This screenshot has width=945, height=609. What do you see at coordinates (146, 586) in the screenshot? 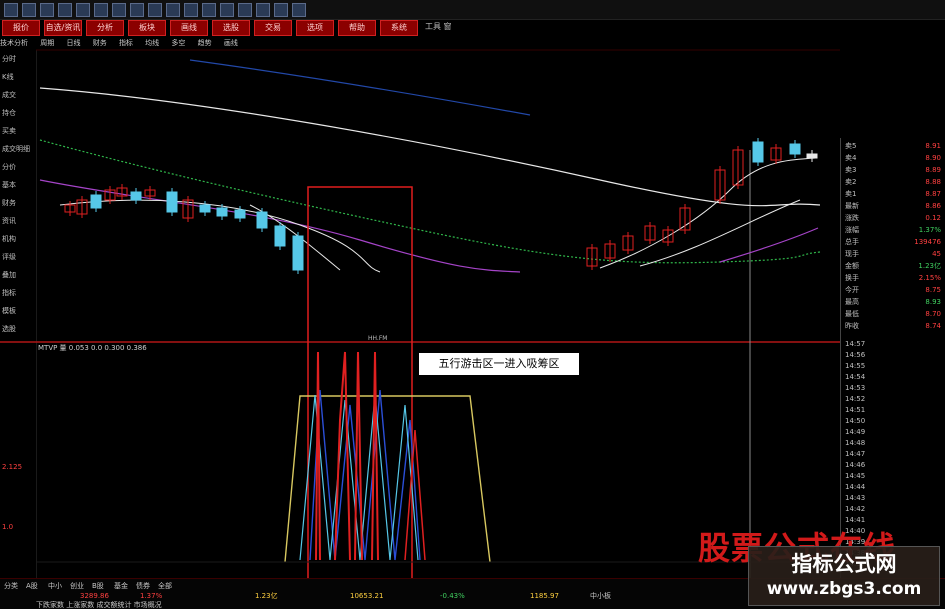
I see `status-tab: 债券` at bounding box center [146, 586].